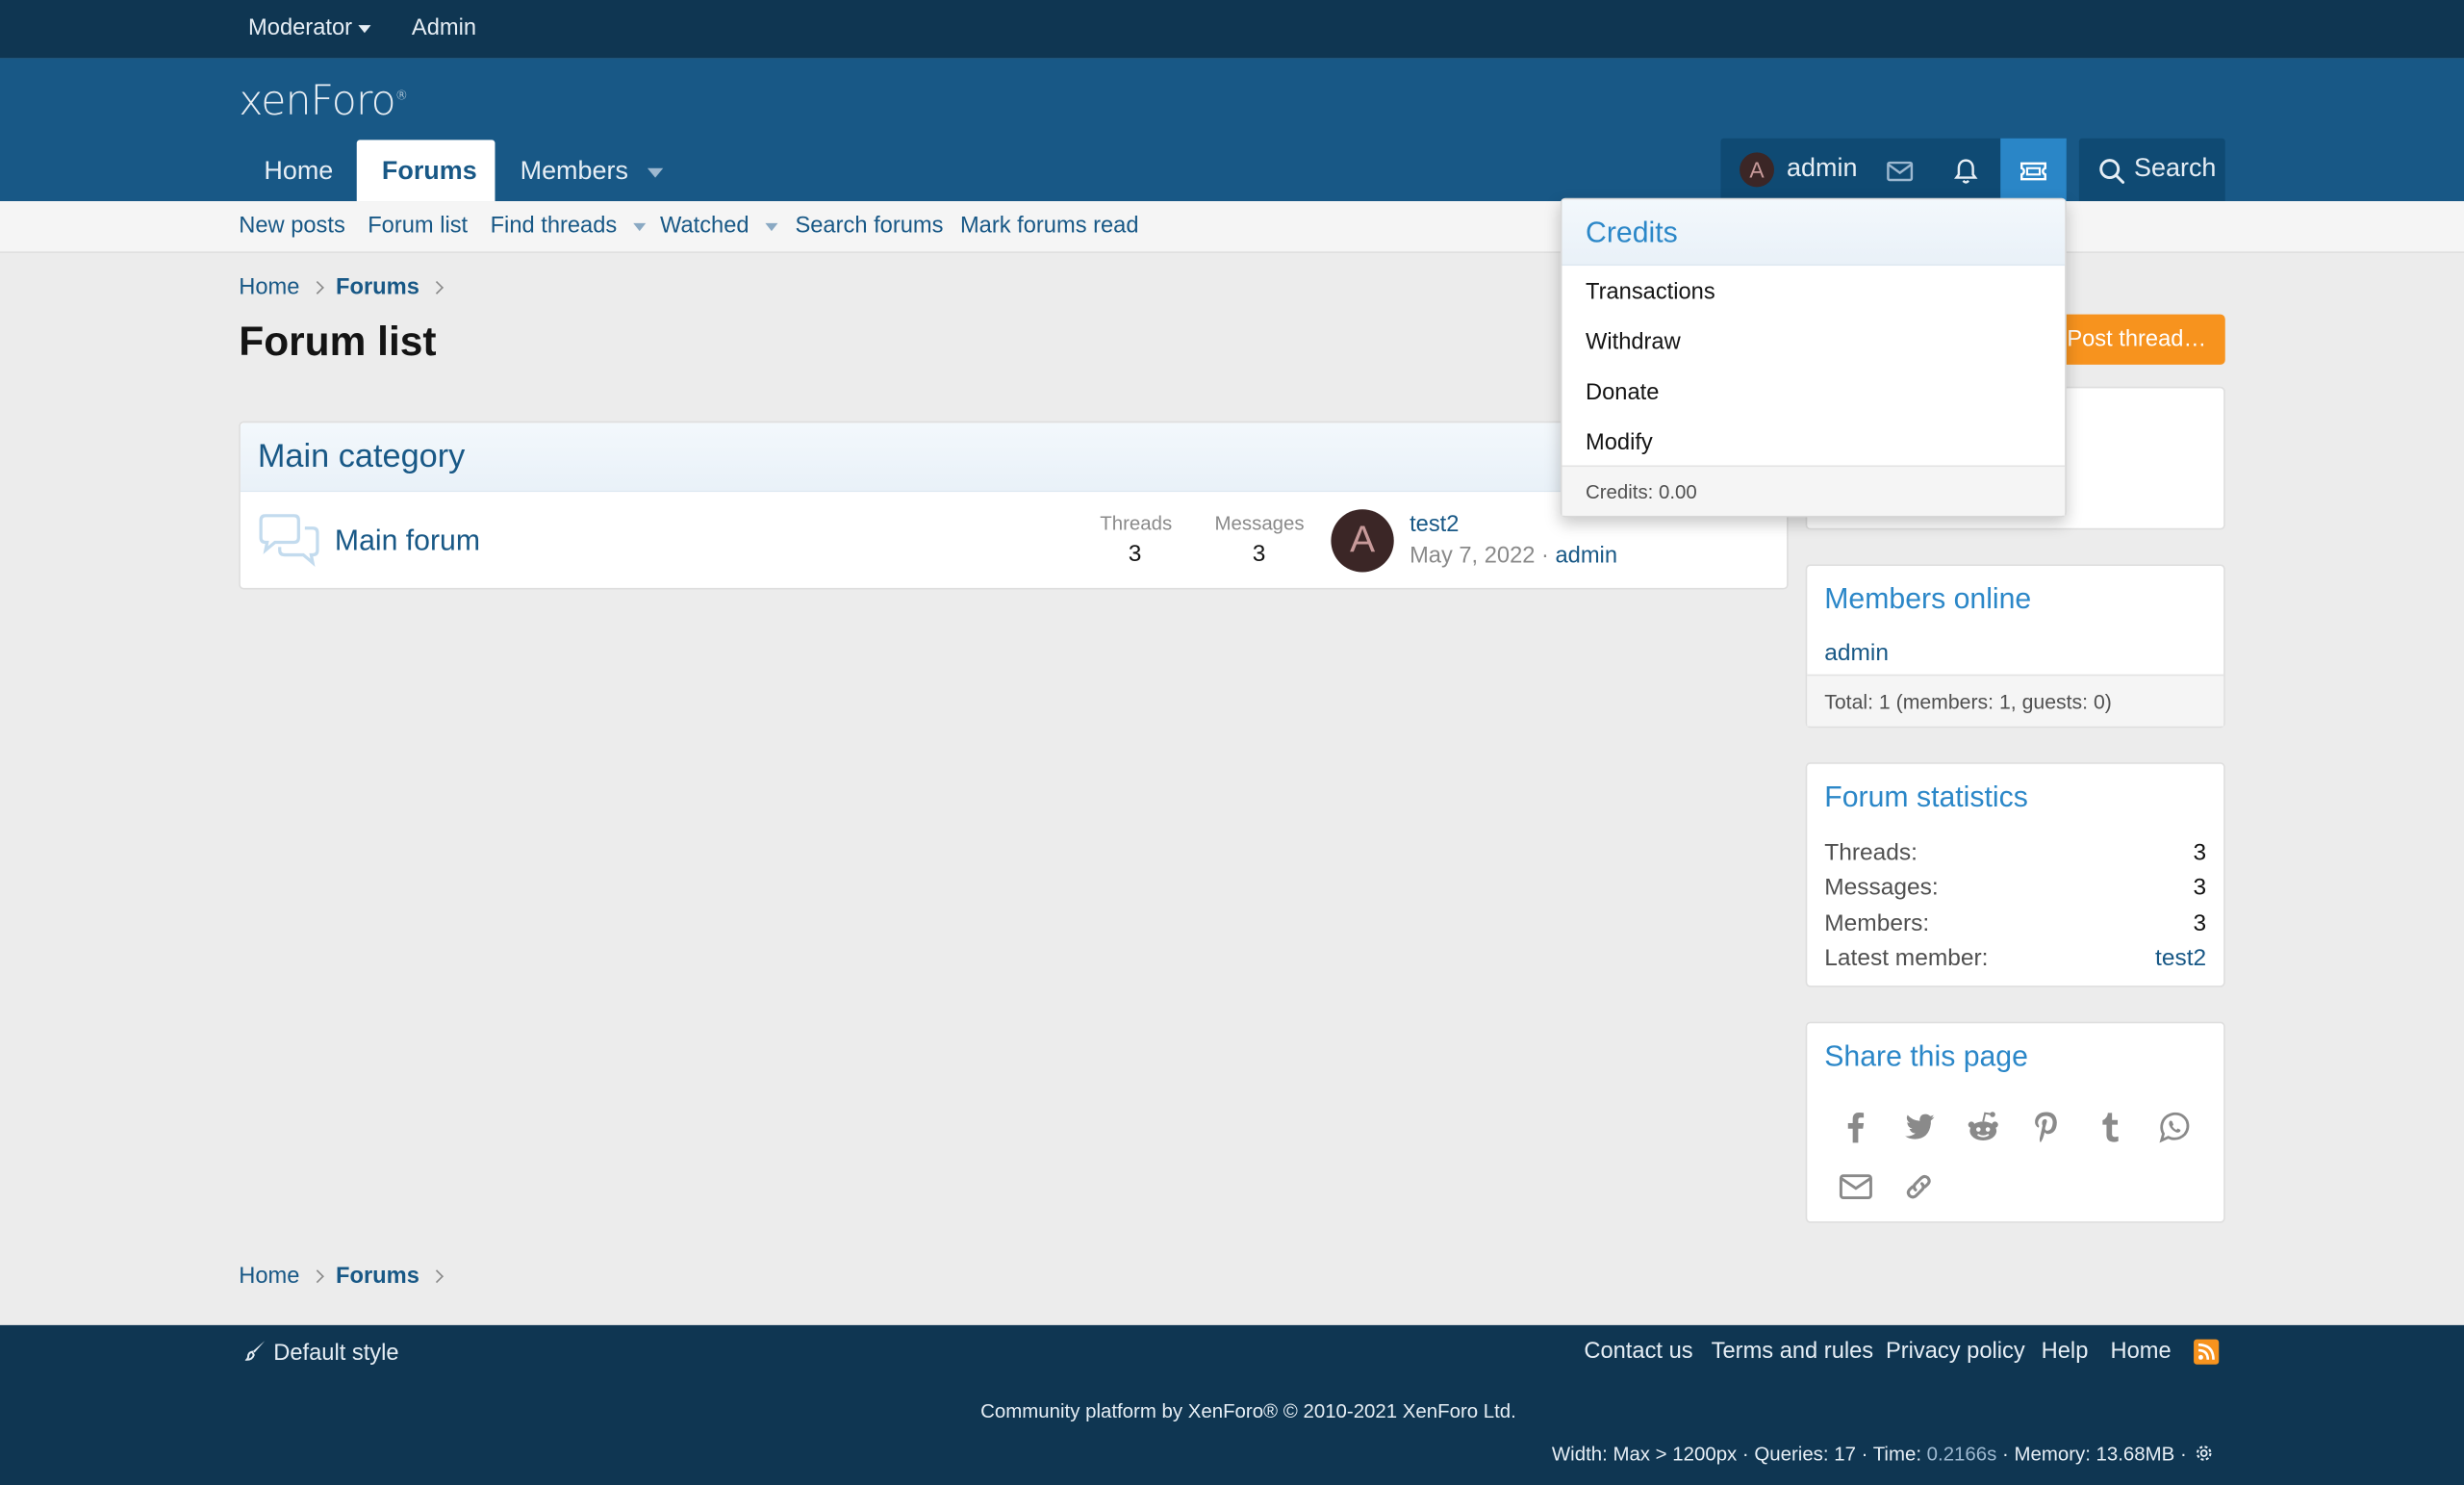 This screenshot has height=1485, width=2464. What do you see at coordinates (1956, 1352) in the screenshot?
I see `privacy-link: Privacy policy` at bounding box center [1956, 1352].